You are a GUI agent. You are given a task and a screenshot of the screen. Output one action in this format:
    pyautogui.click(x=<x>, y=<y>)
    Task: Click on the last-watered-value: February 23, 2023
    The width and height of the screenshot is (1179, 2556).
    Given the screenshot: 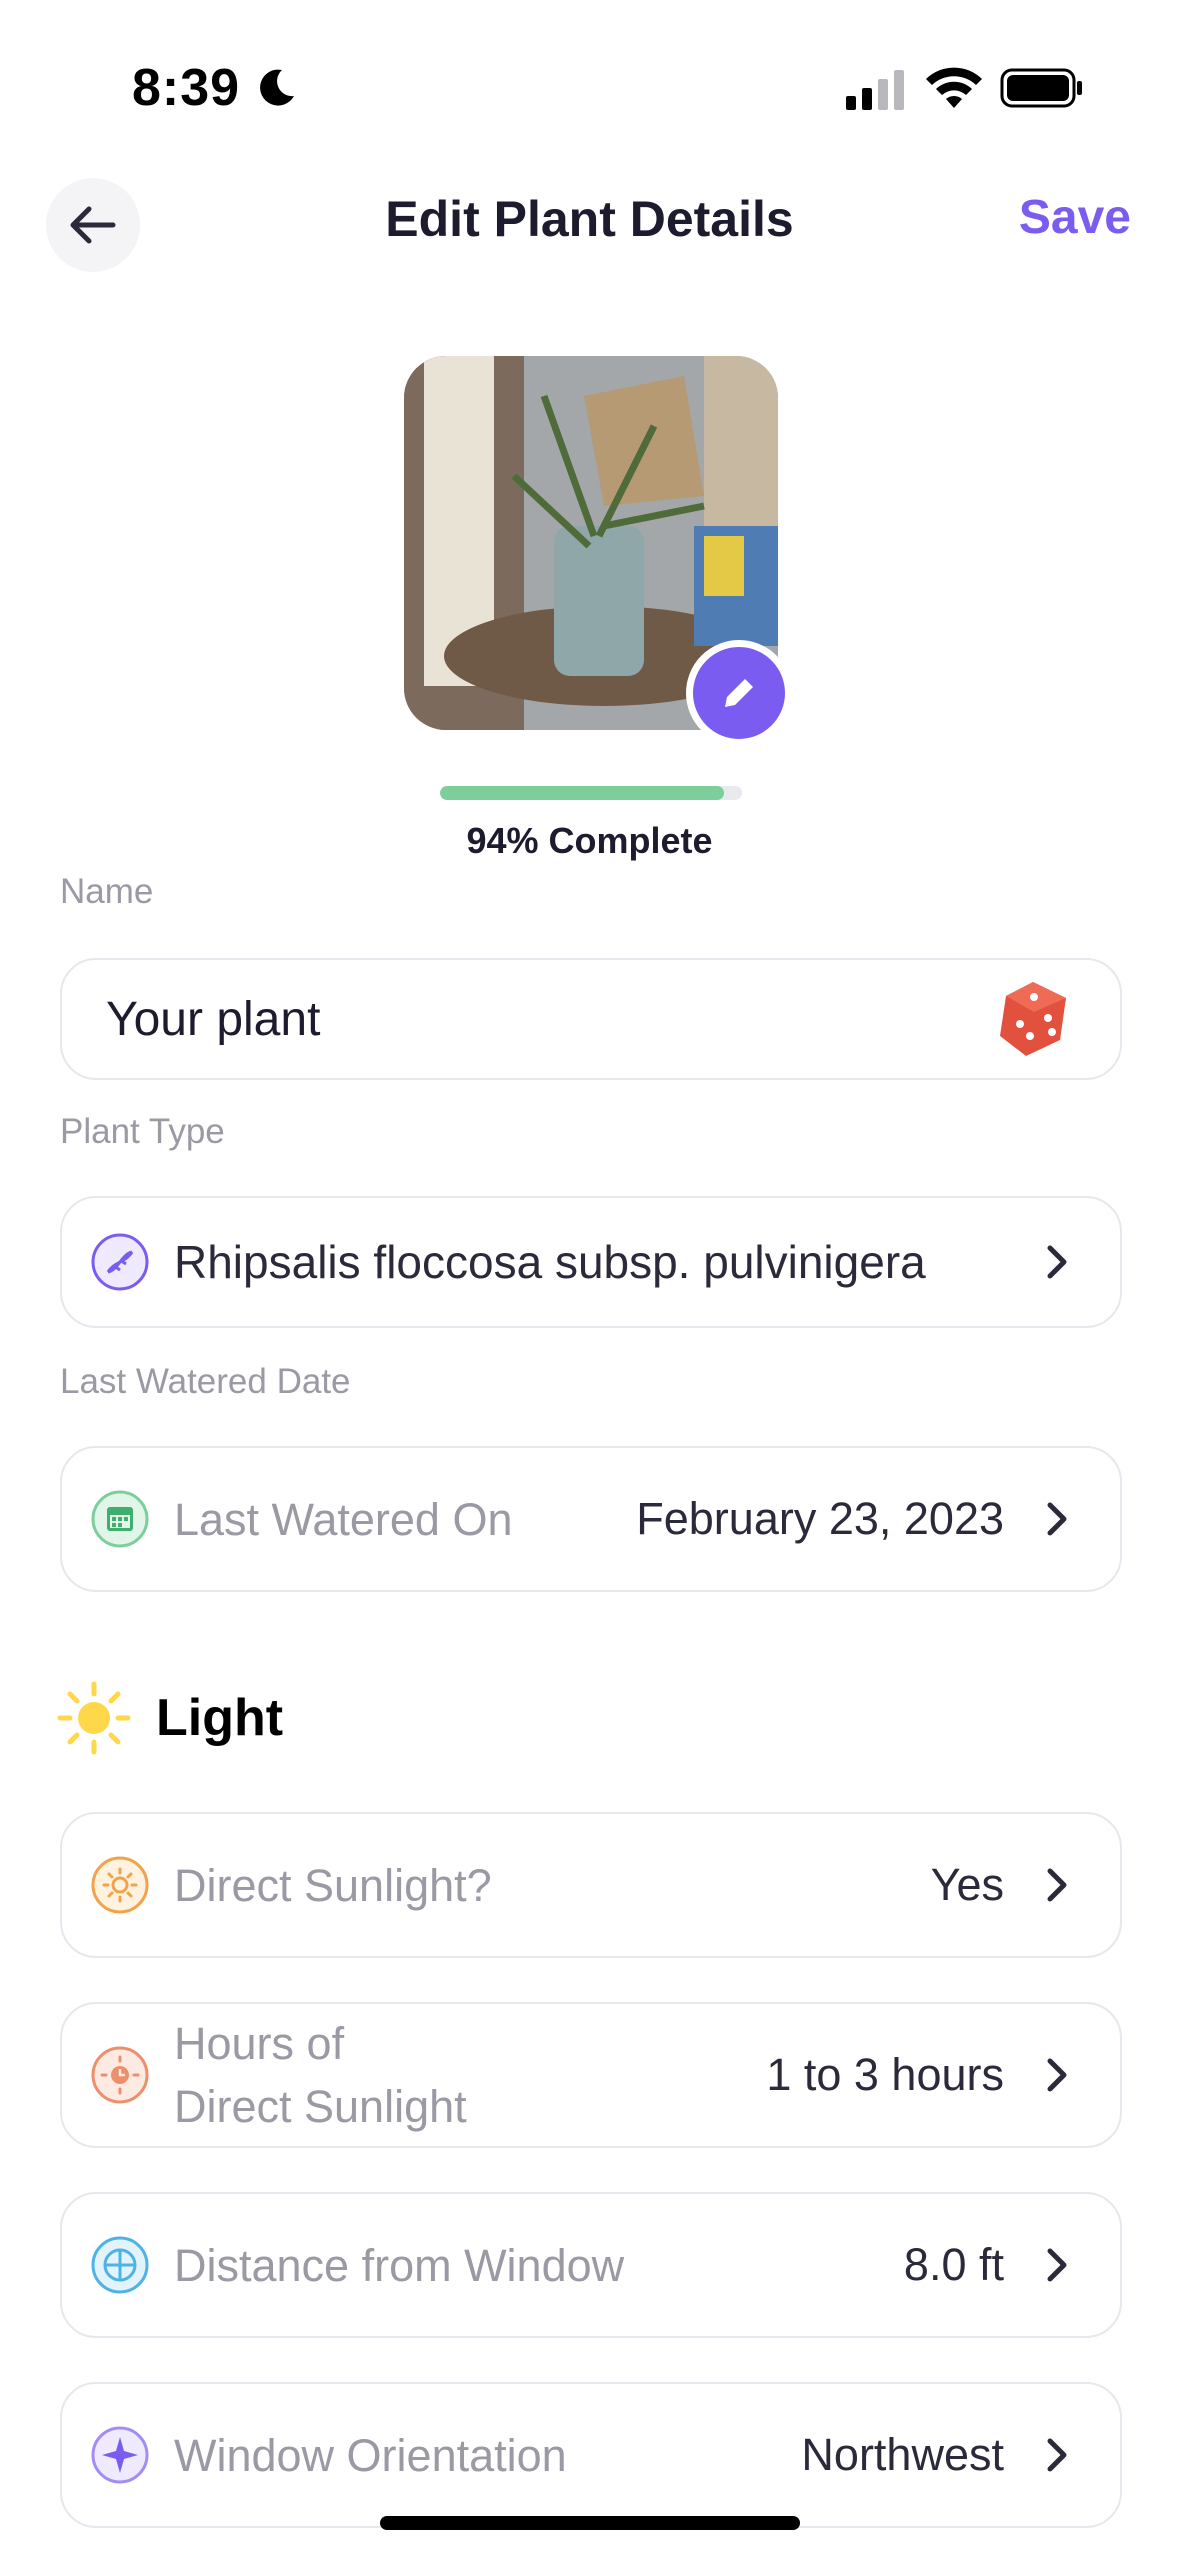 What is the action you would take?
    pyautogui.click(x=820, y=1518)
    